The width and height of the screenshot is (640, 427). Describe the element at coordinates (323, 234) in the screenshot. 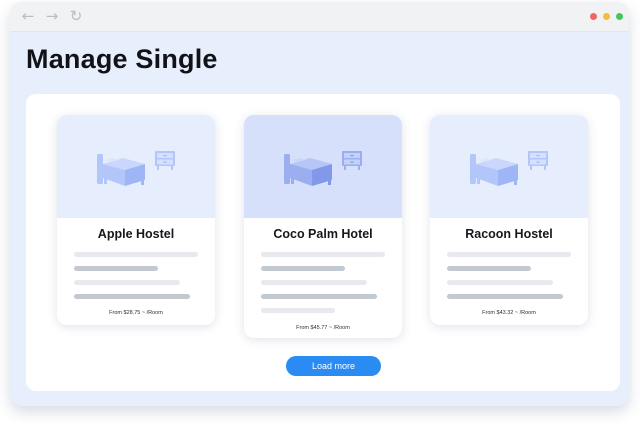

I see `hotel-name: Coco Palm Hotel` at that location.